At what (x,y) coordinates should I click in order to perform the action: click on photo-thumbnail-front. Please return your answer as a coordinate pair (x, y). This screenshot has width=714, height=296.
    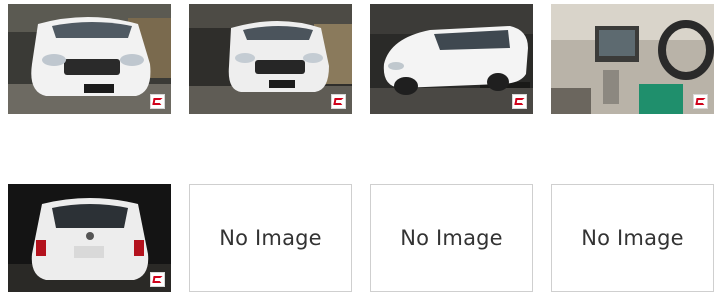
    Looking at the image, I should click on (89, 59).